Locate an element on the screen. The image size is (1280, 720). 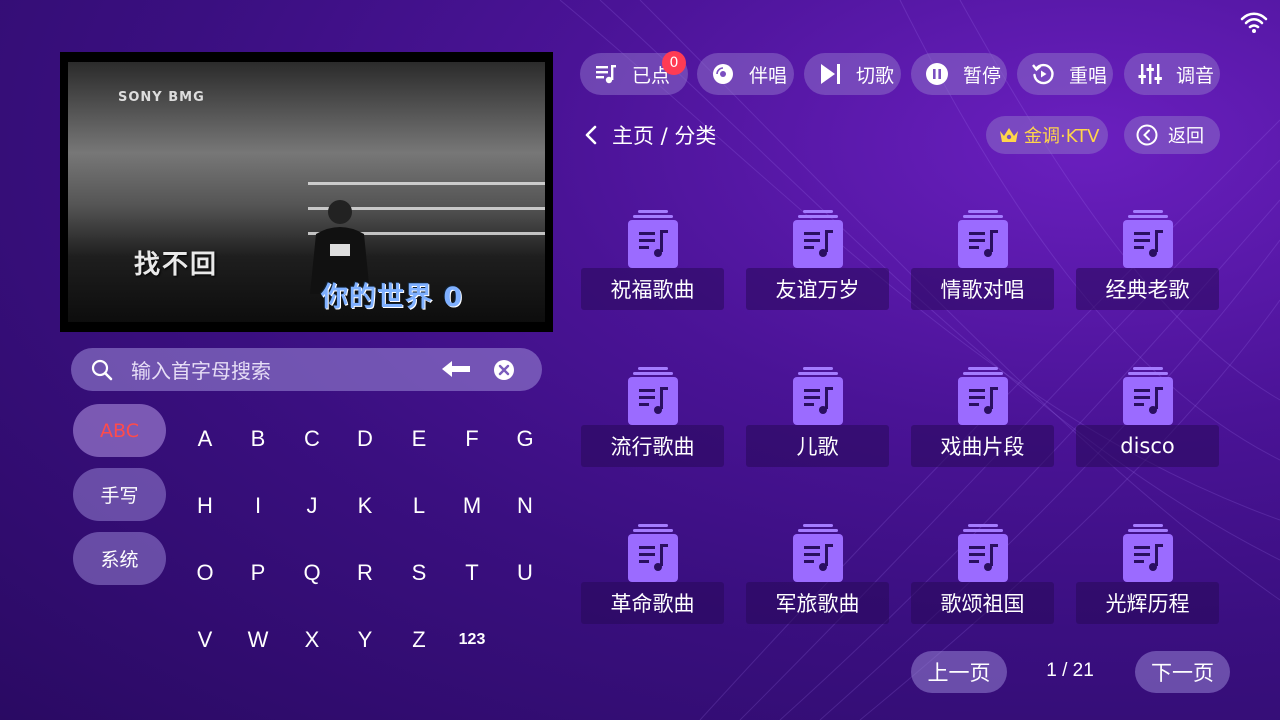
key-i: I is located at coordinates (258, 506).